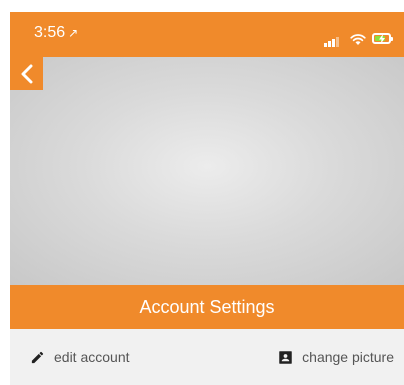 The image size is (404, 385). Describe the element at coordinates (348, 357) in the screenshot. I see `change-picture-label: change picture` at that location.